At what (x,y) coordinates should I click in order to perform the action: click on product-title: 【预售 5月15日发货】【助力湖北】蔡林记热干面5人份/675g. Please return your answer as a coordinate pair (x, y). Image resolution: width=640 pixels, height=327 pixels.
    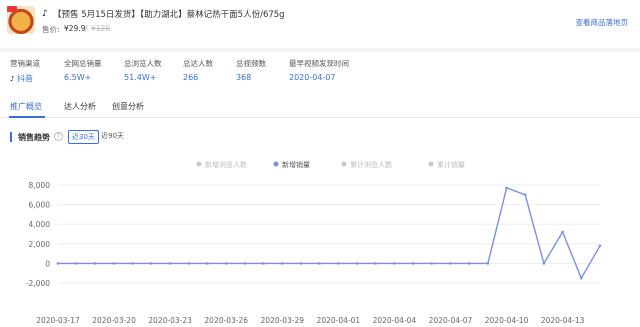
    Looking at the image, I should click on (169, 14).